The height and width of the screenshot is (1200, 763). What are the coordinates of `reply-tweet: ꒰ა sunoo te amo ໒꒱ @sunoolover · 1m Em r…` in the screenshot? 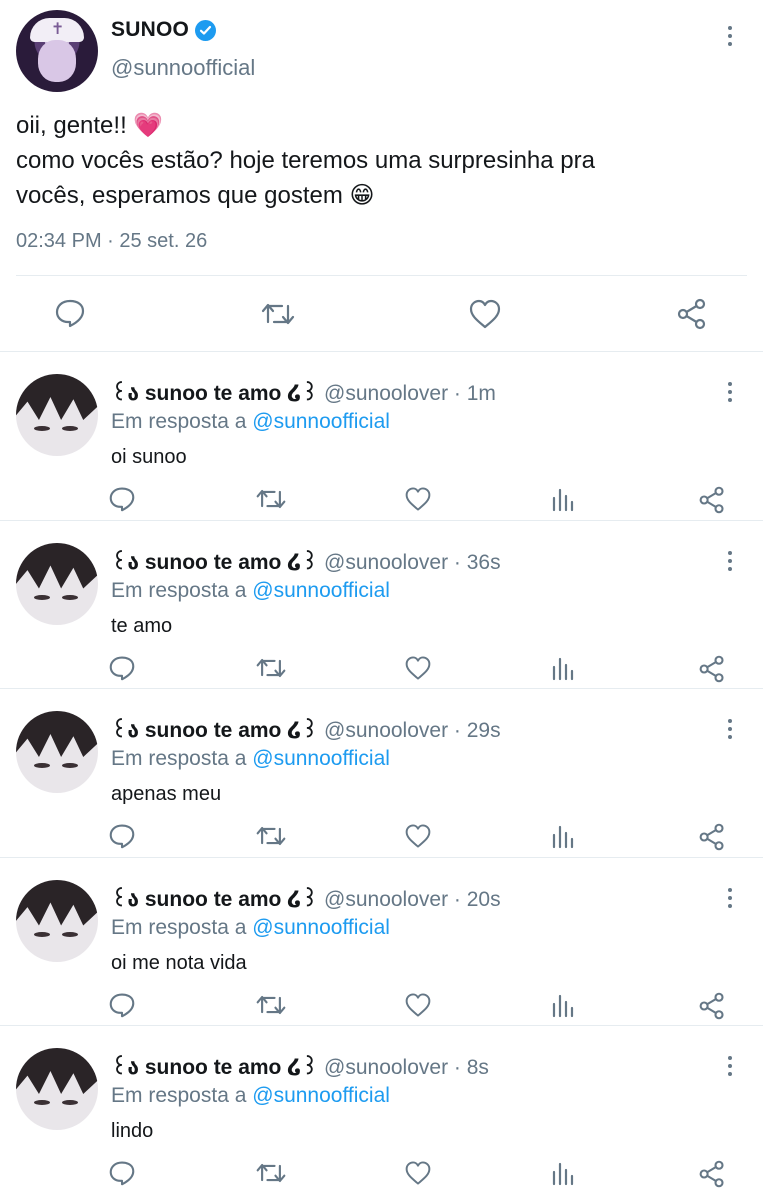 It's located at (381, 436).